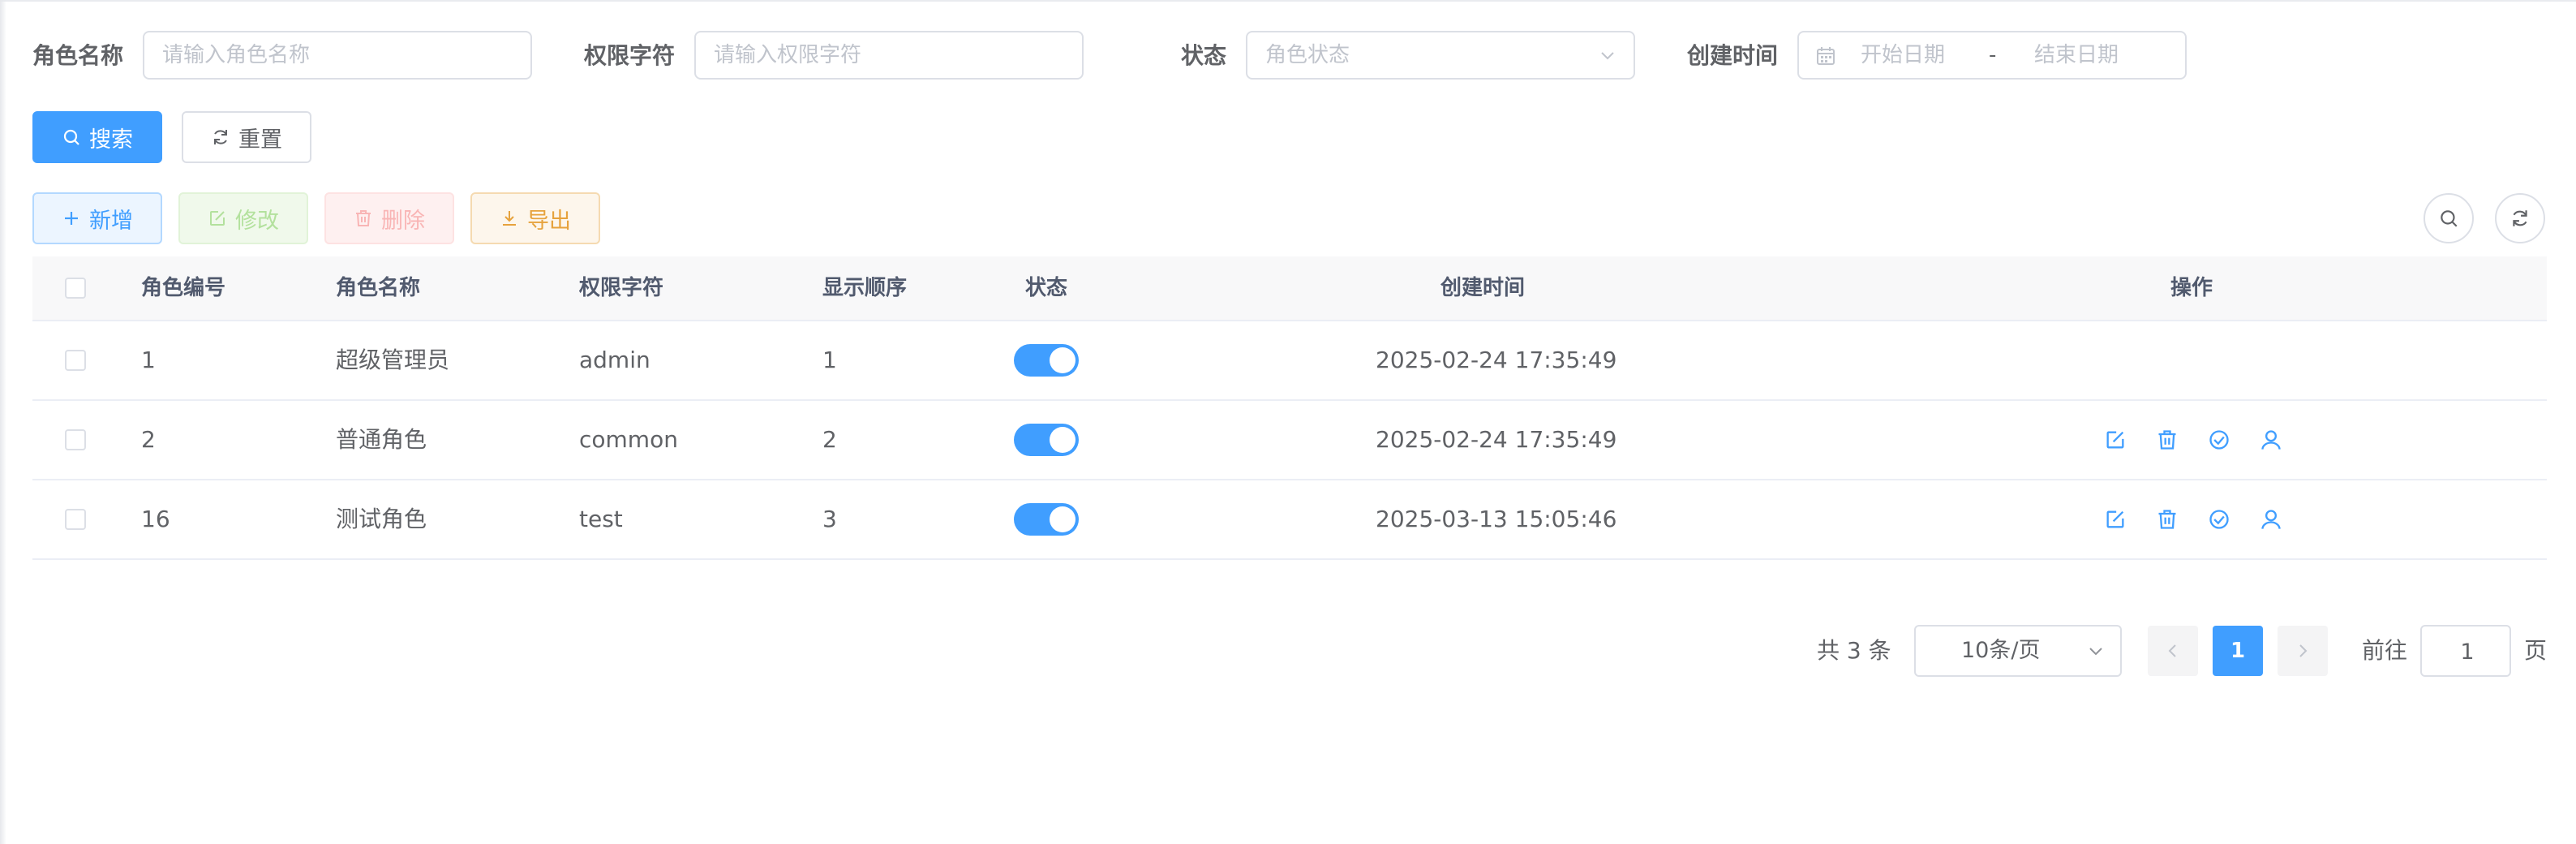  Describe the element at coordinates (1289, 361) in the screenshot. I see `table-row: 1 超级管理员 admin 1 2025-02-24 17:35:49` at that location.